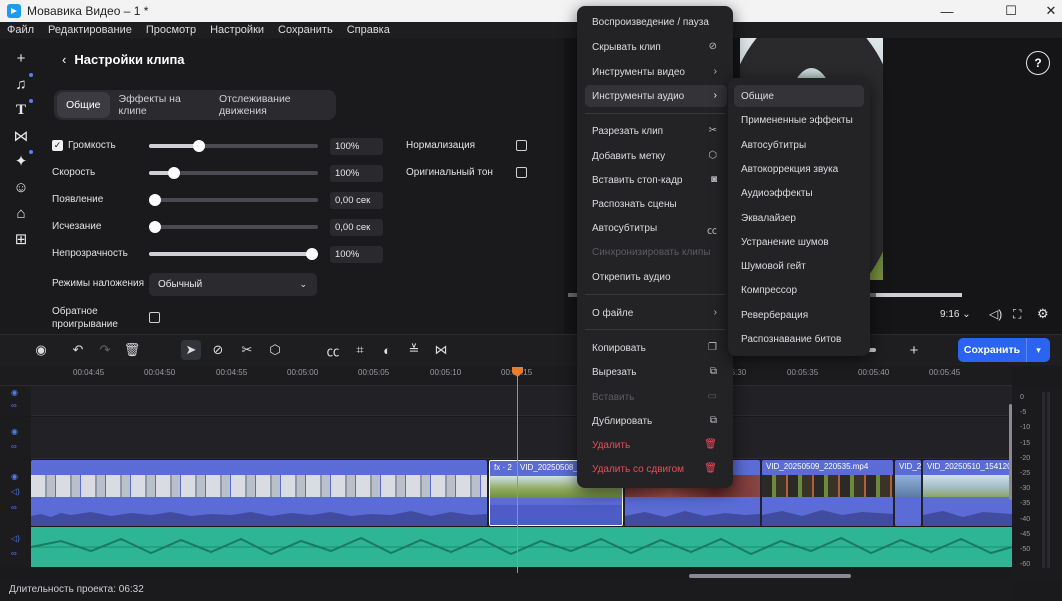 The width and height of the screenshot is (1062, 601). Describe the element at coordinates (656, 445) in the screenshot. I see `menu-item-delete: Удалить 🗑` at that location.